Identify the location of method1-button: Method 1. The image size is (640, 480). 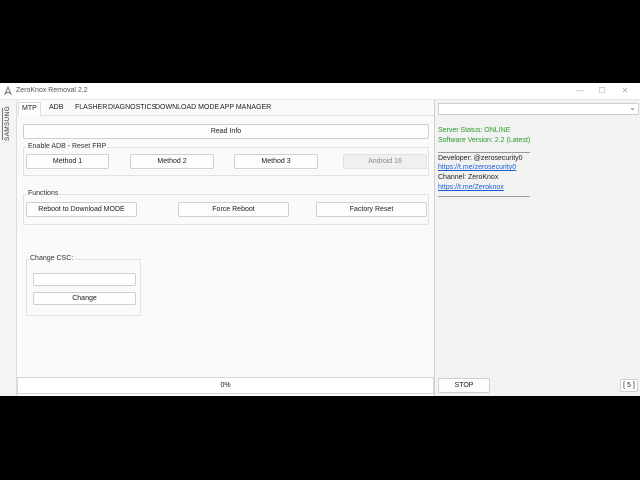
(67, 161).